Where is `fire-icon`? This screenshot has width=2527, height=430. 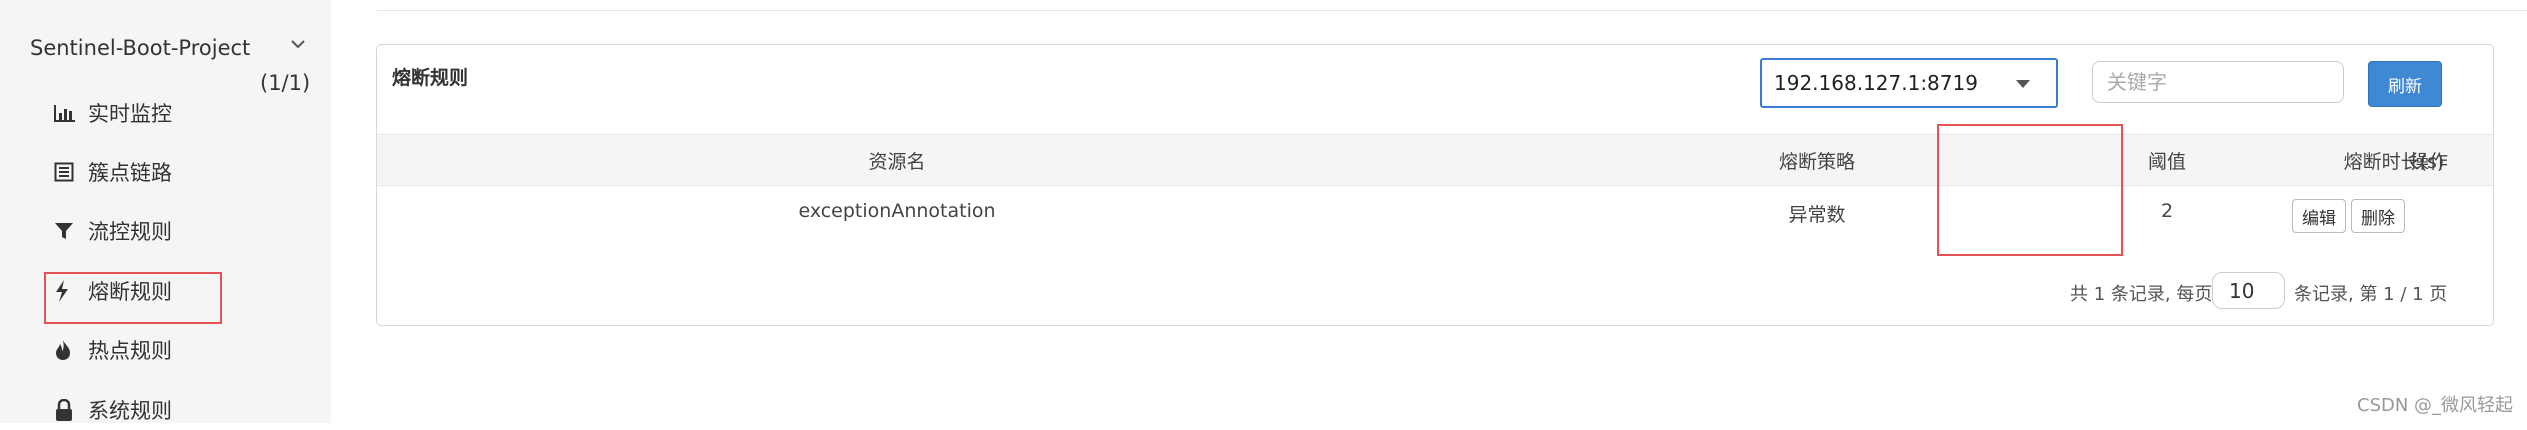 fire-icon is located at coordinates (67, 350).